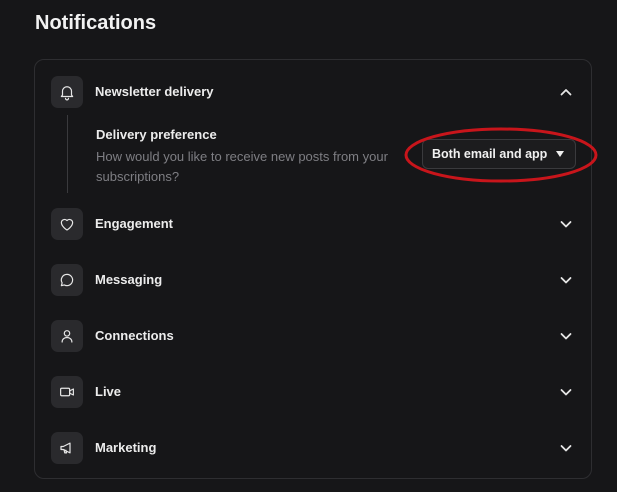 The width and height of the screenshot is (617, 492). What do you see at coordinates (67, 392) in the screenshot?
I see `video-camera-icon` at bounding box center [67, 392].